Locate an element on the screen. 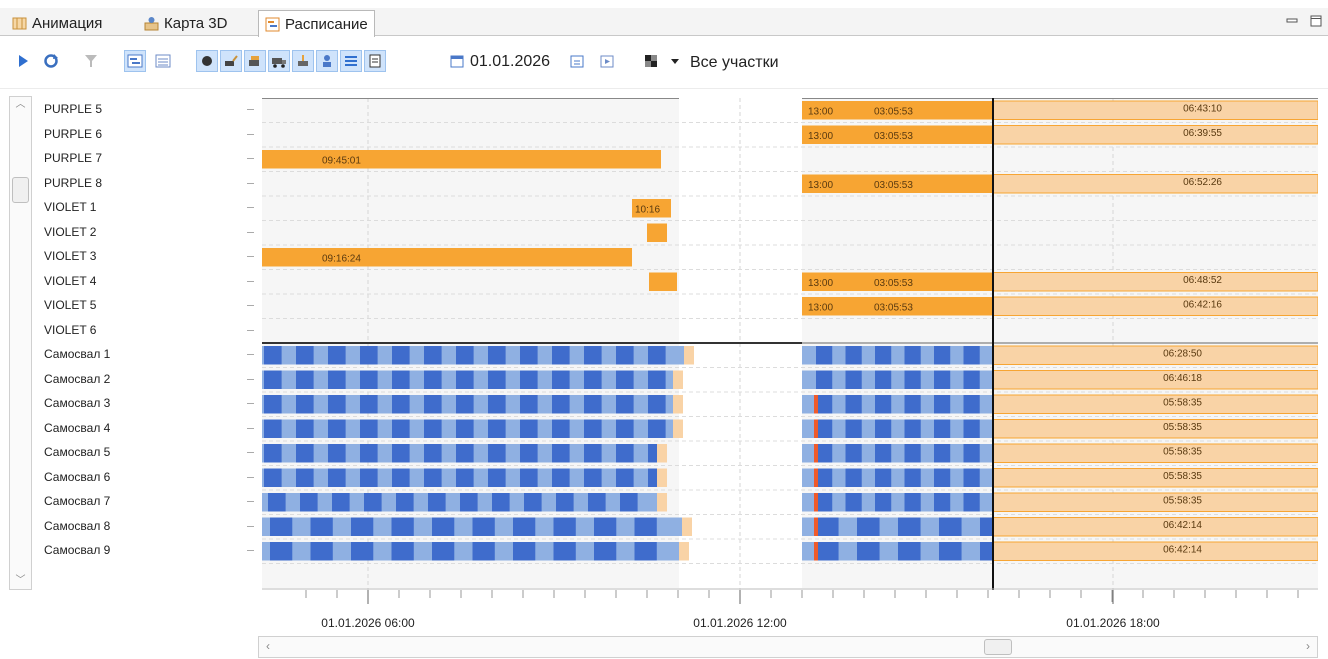  row-label: VIOLET 6 is located at coordinates (149, 330).